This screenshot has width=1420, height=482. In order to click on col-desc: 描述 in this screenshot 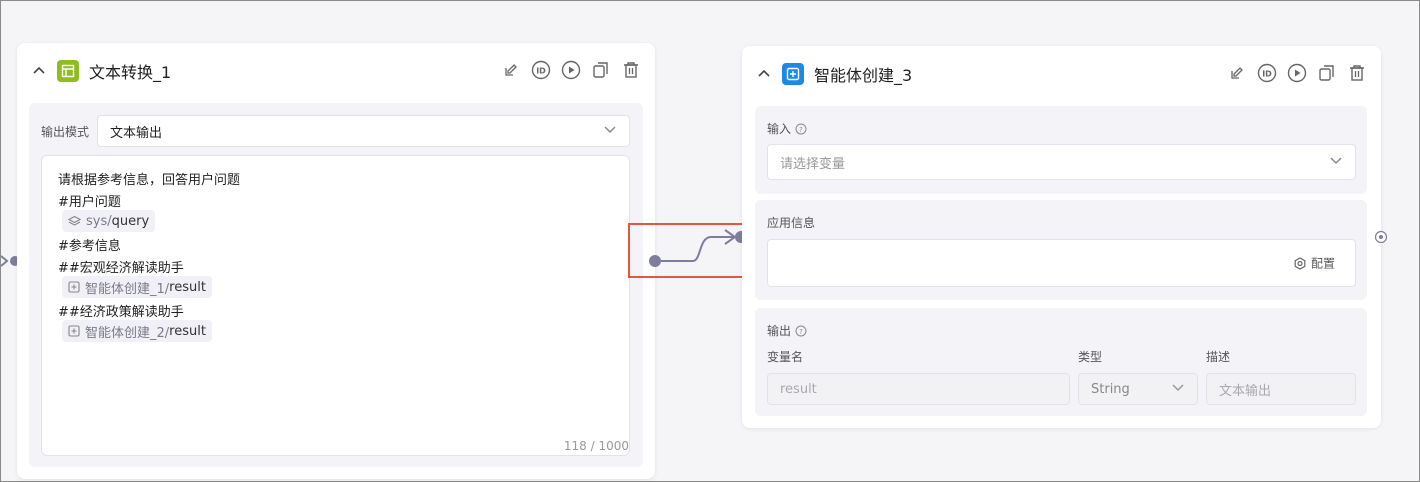, I will do `click(1218, 357)`.